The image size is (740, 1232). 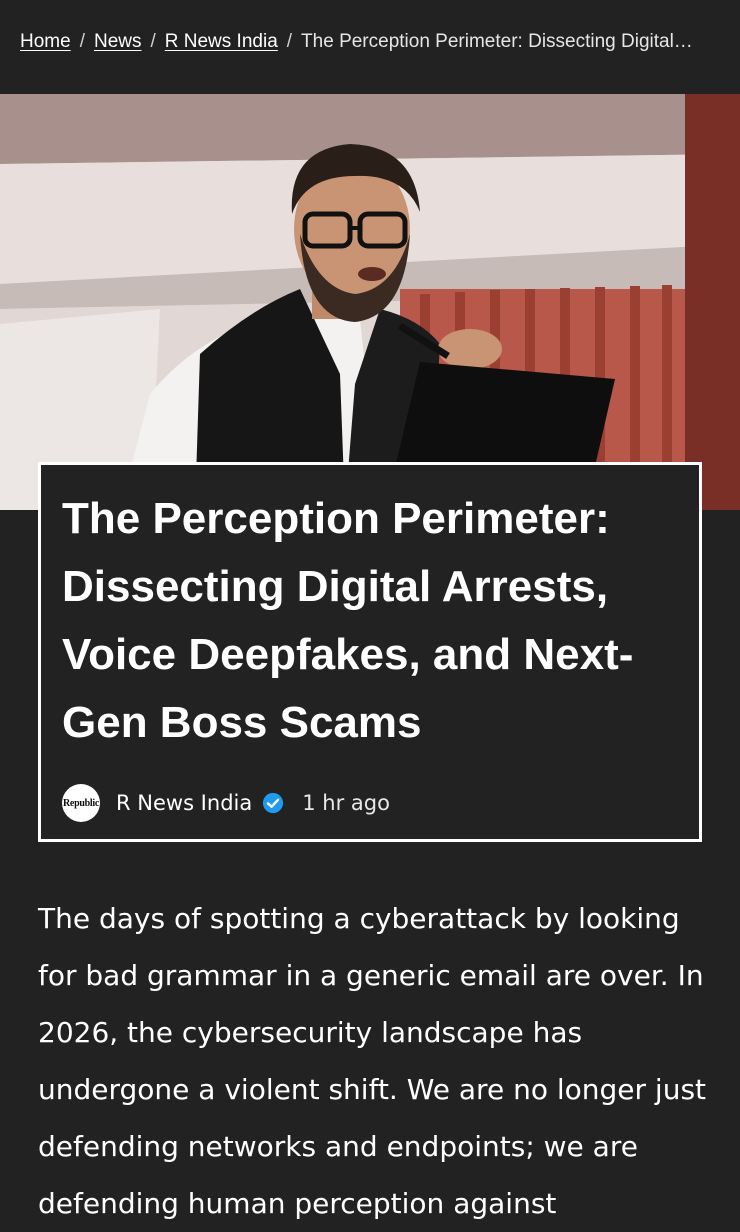 I want to click on breadcrumb-home-link: Home, so click(x=45, y=41).